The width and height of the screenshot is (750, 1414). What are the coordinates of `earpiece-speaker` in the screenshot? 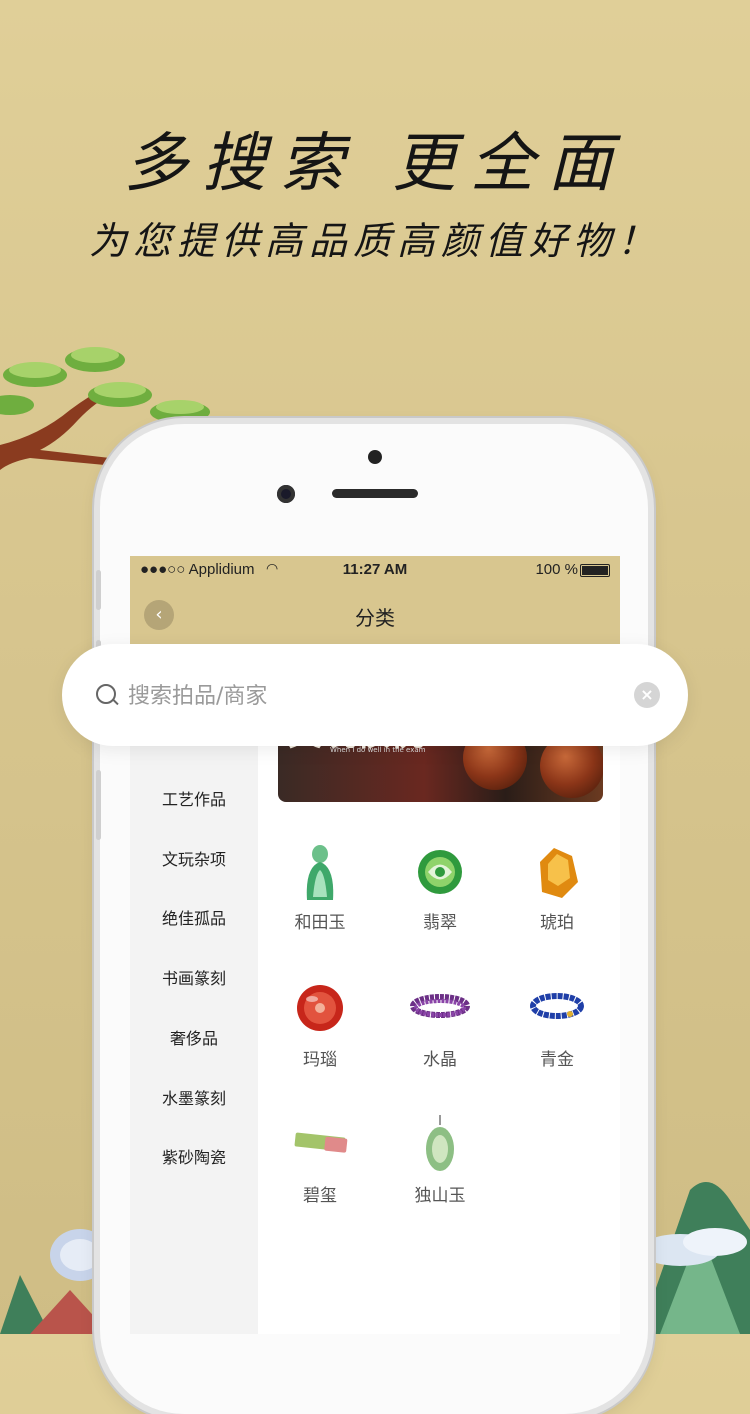 It's located at (375, 493).